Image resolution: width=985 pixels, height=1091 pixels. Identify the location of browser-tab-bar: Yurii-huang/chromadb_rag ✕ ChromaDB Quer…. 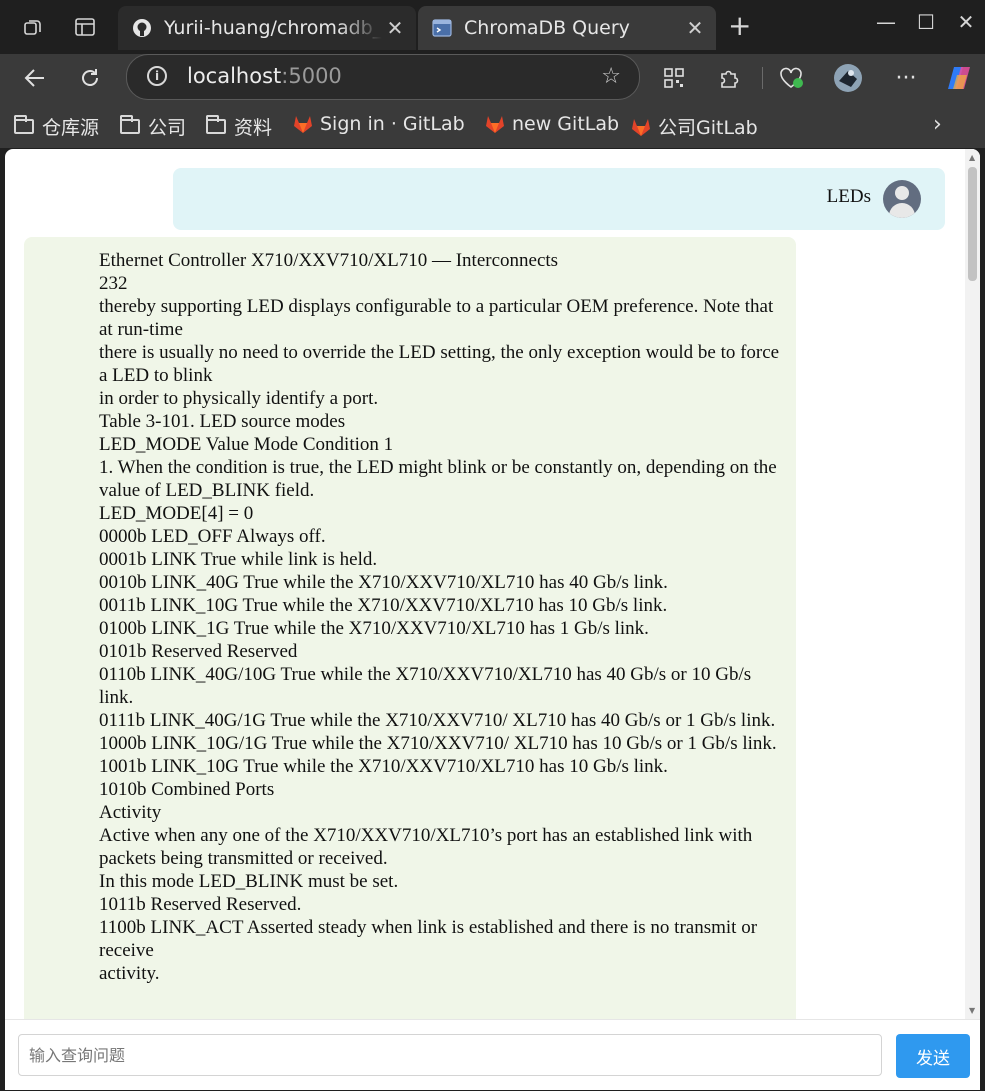
(492, 27).